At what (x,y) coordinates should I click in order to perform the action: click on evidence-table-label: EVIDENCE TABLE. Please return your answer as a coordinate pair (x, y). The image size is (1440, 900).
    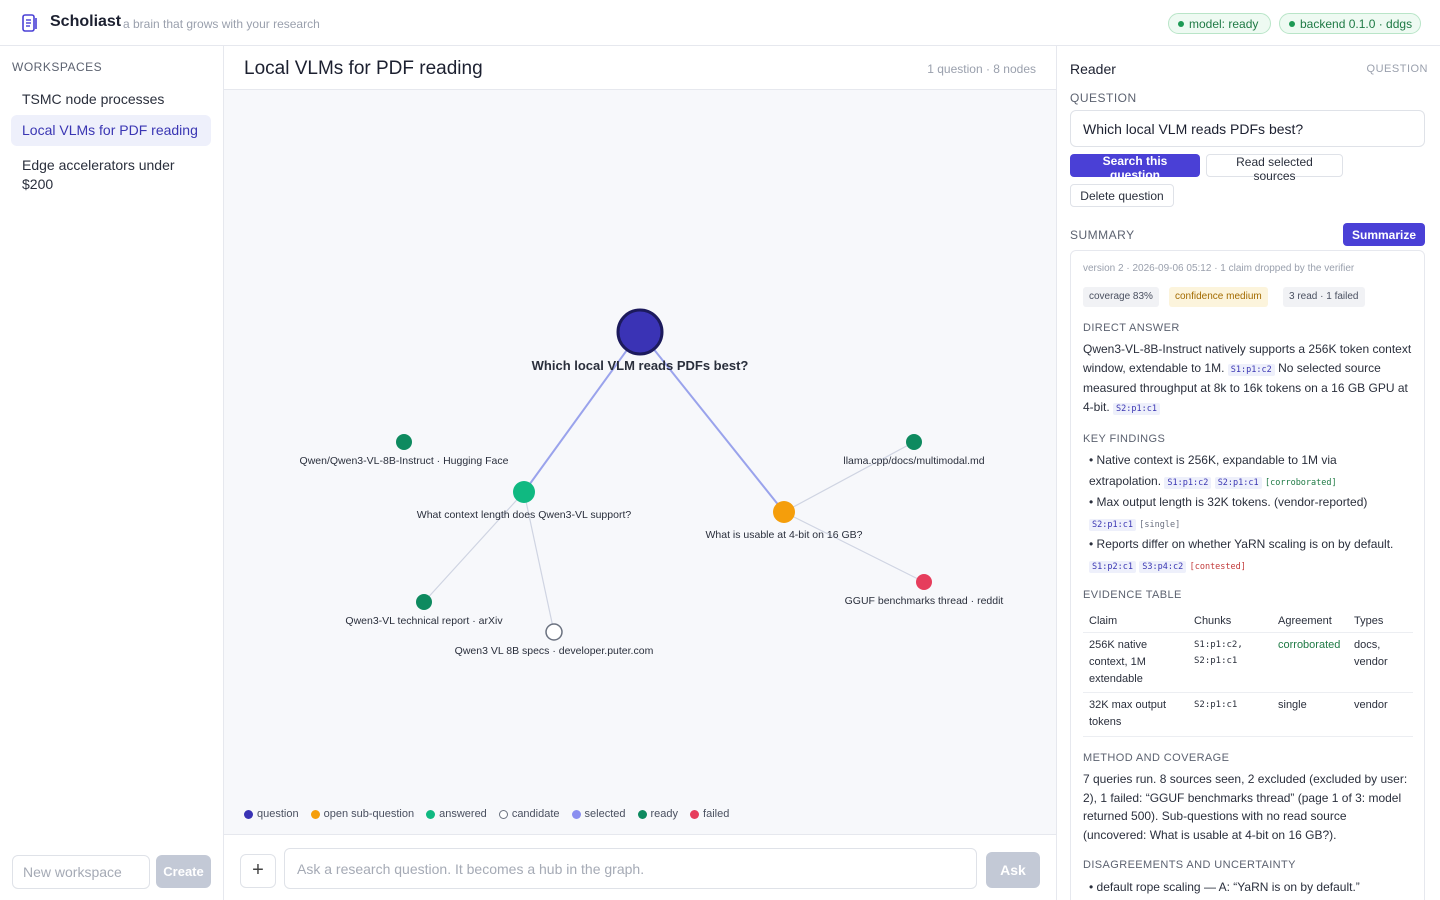
    Looking at the image, I should click on (1132, 595).